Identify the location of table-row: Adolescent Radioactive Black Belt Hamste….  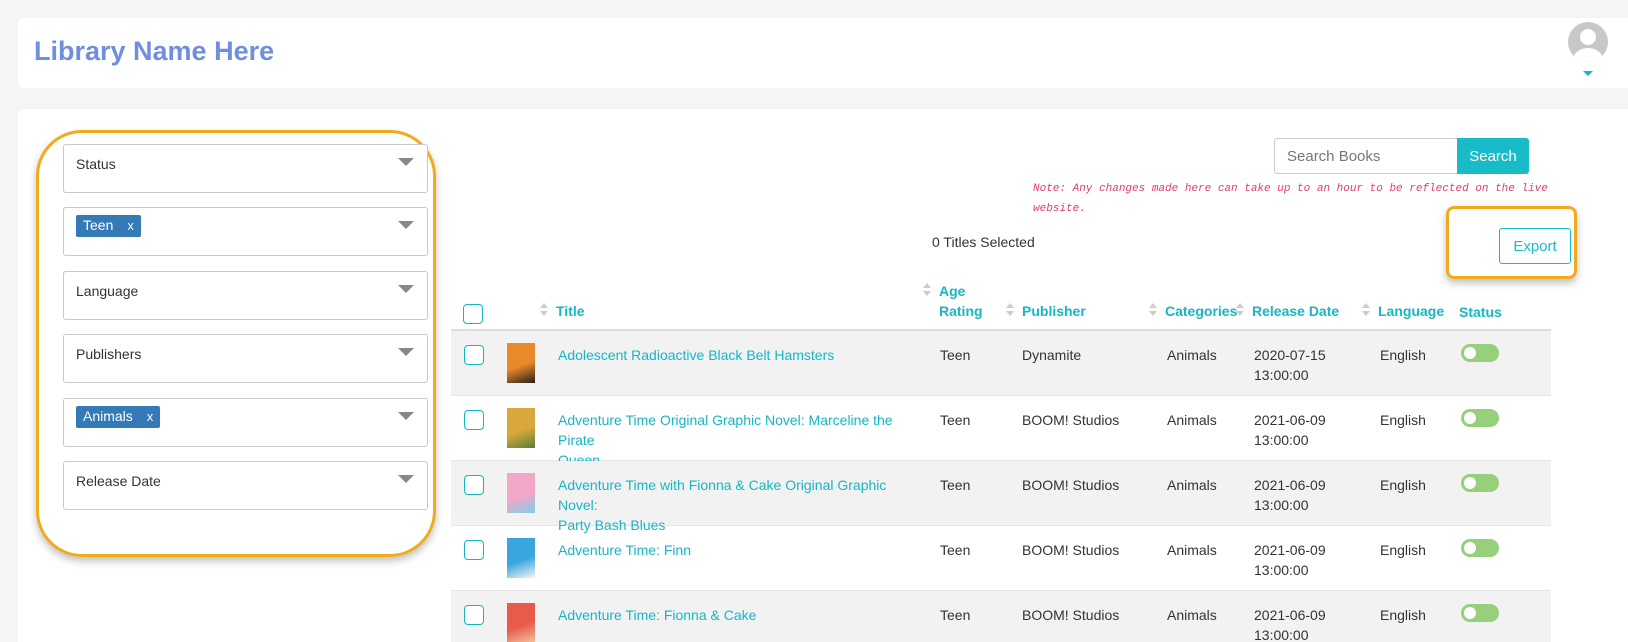
(1001, 363).